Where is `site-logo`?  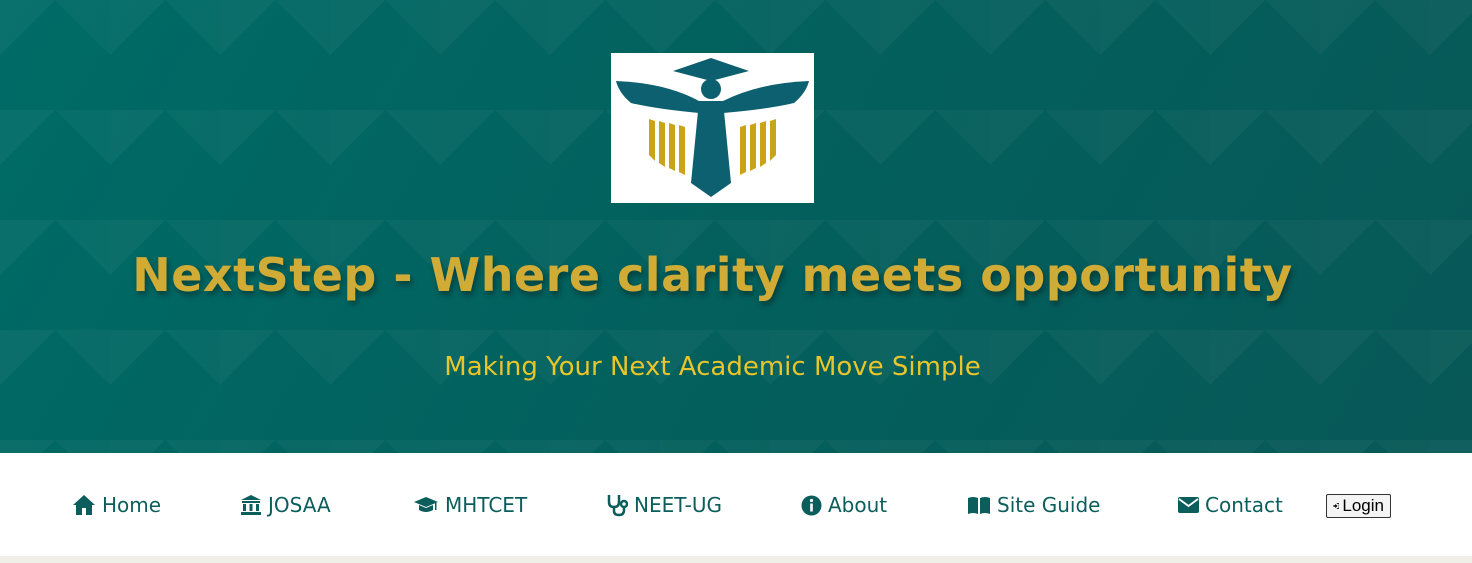 site-logo is located at coordinates (712, 128).